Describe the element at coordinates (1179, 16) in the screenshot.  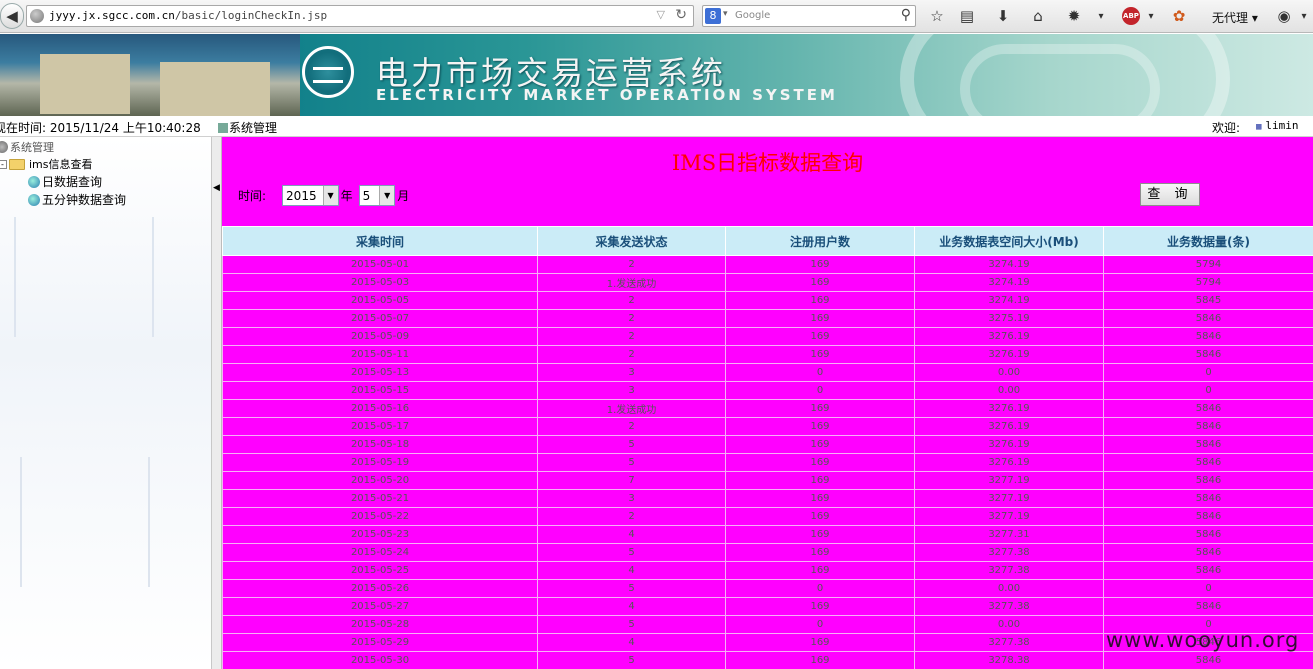
I see `addon-icon: ✿` at that location.